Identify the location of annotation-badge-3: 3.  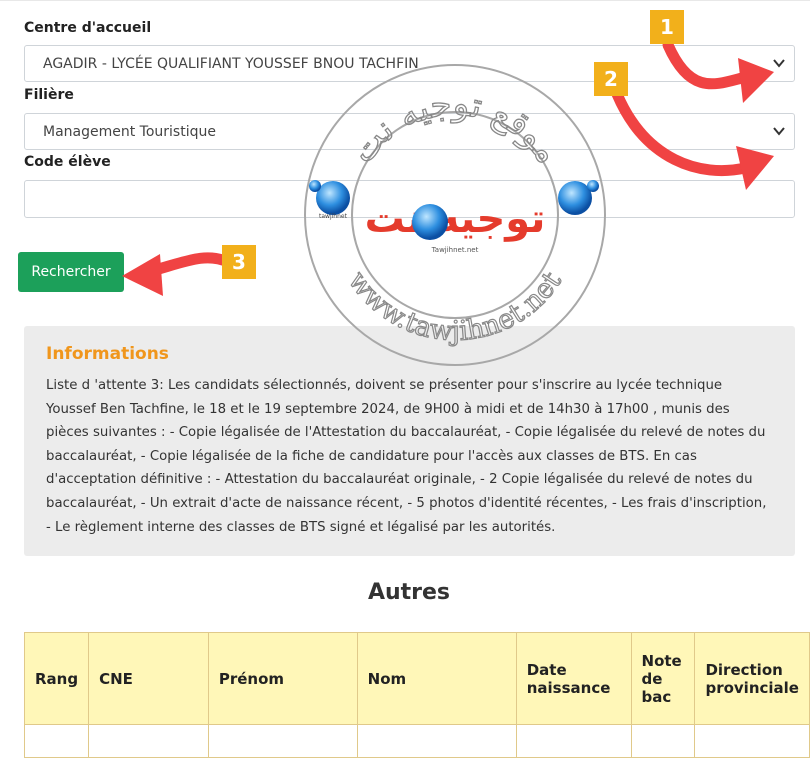
(239, 262).